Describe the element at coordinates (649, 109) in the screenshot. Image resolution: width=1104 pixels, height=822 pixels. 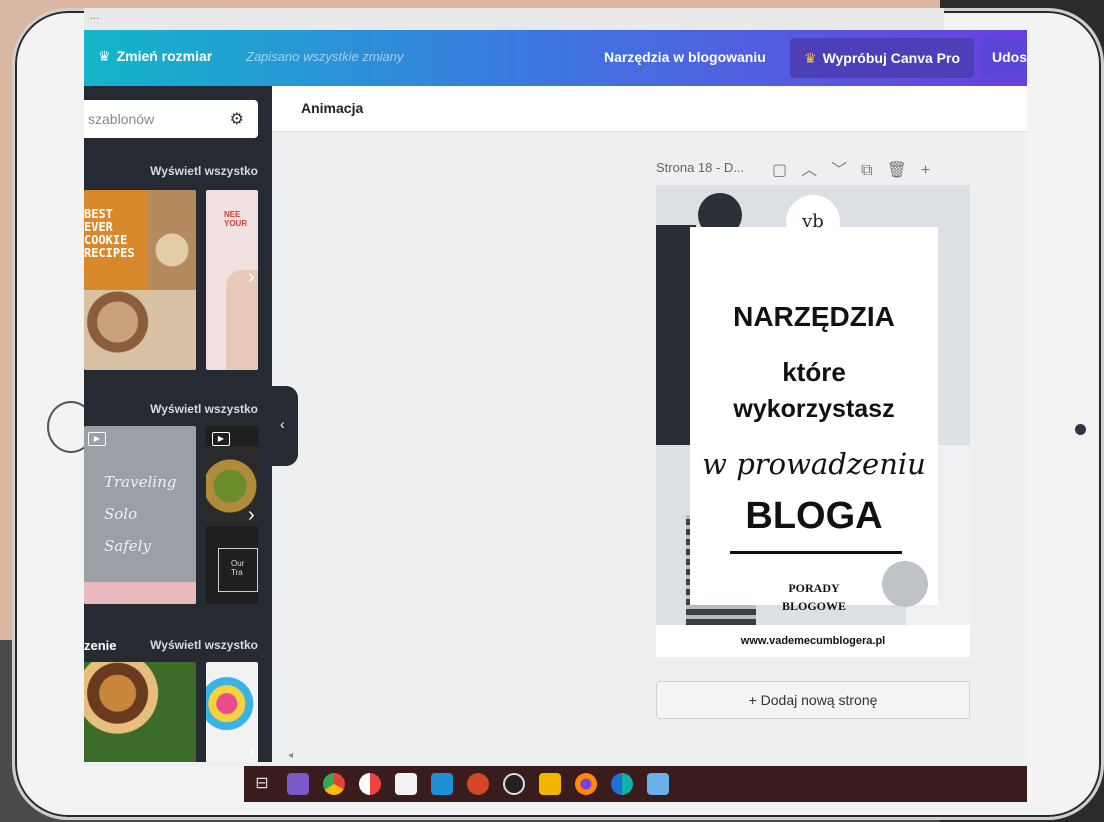
I see `editor-subbar: Animacja` at that location.